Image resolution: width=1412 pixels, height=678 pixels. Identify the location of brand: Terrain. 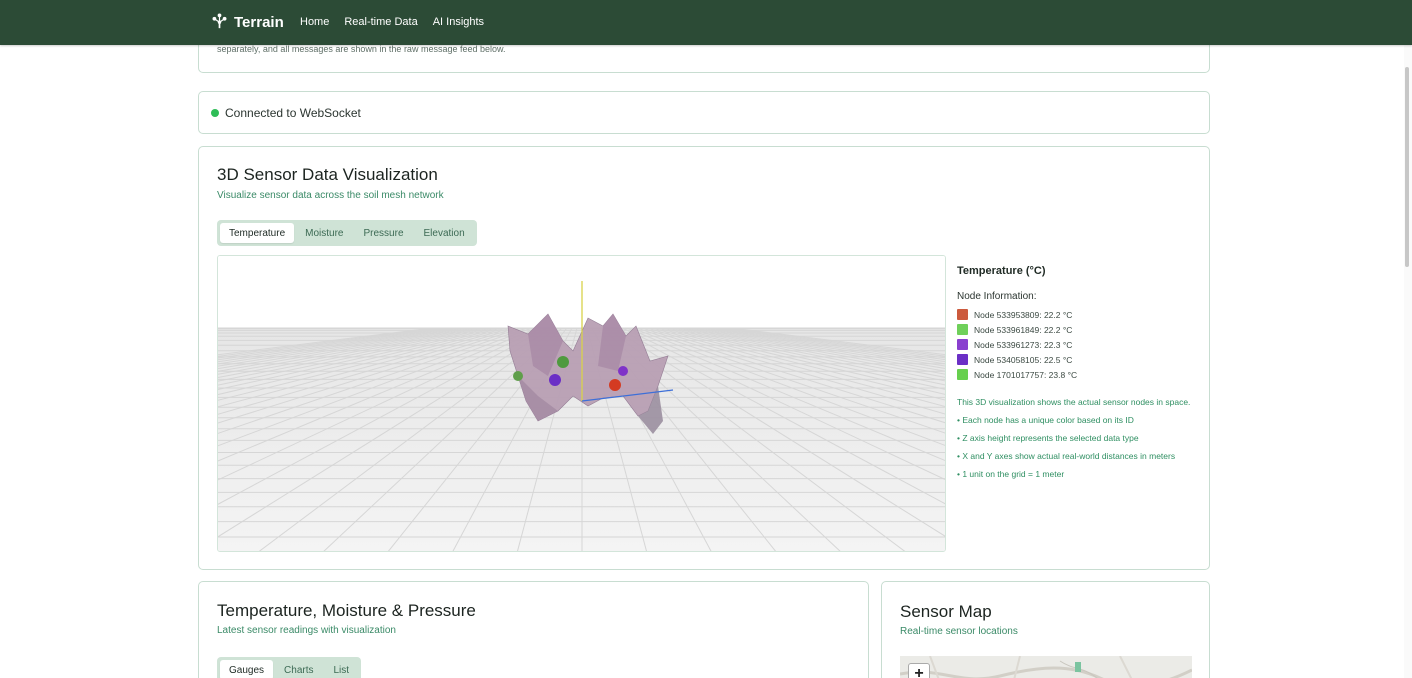
(247, 22).